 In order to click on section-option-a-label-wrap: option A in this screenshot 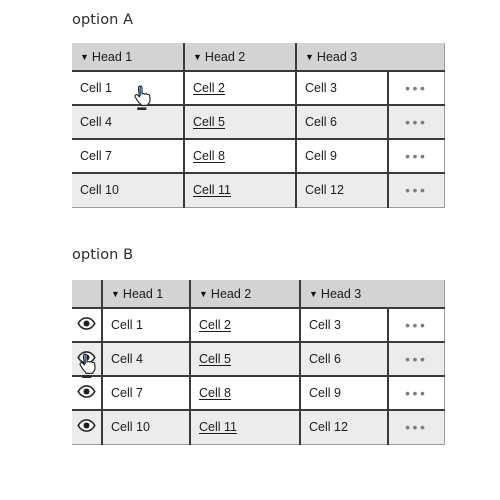, I will do `click(102, 20)`.